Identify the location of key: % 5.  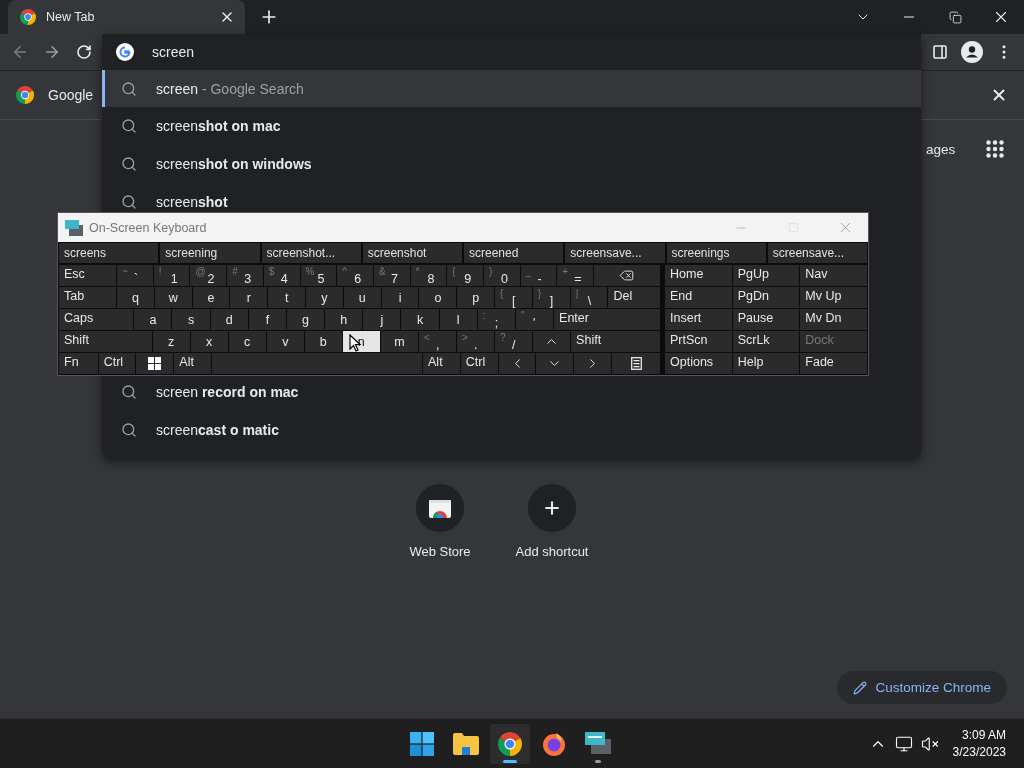
(318, 275).